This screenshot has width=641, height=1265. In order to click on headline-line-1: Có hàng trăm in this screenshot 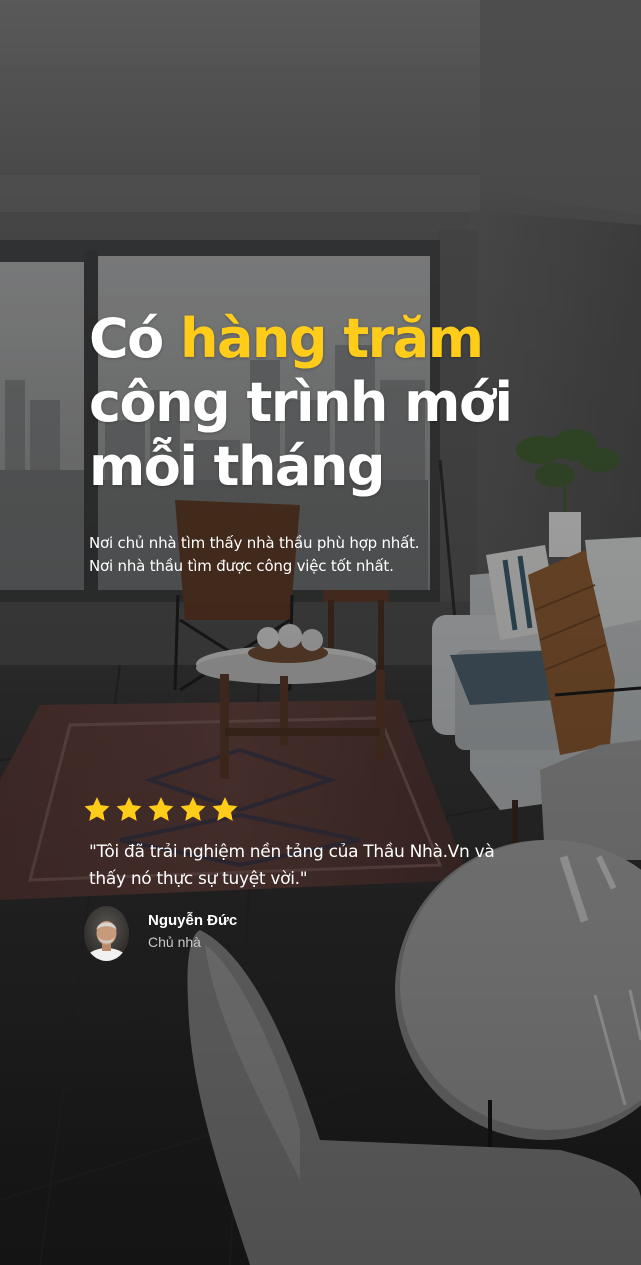, I will do `click(349, 339)`.